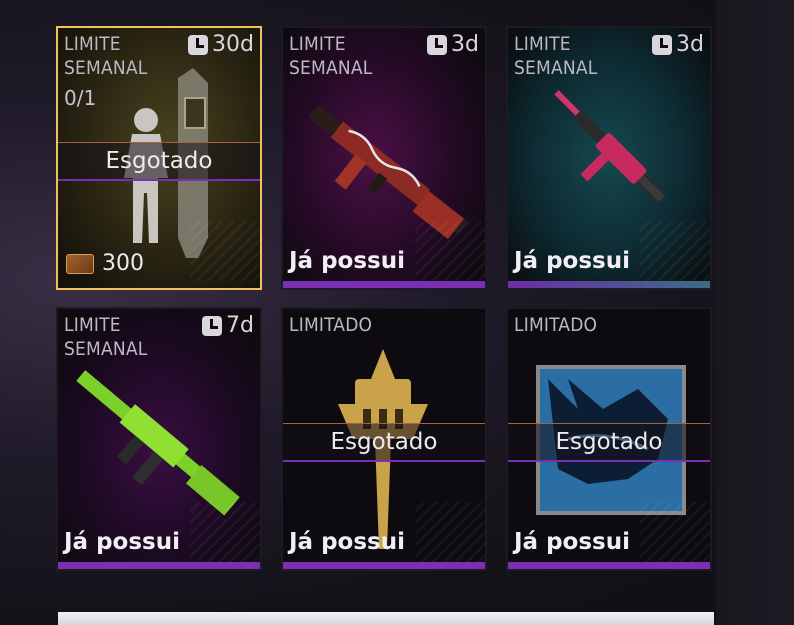 This screenshot has height=625, width=794. I want to click on store-item-card-3: LIMITE SEMANAL 3d Já possui, so click(609, 158).